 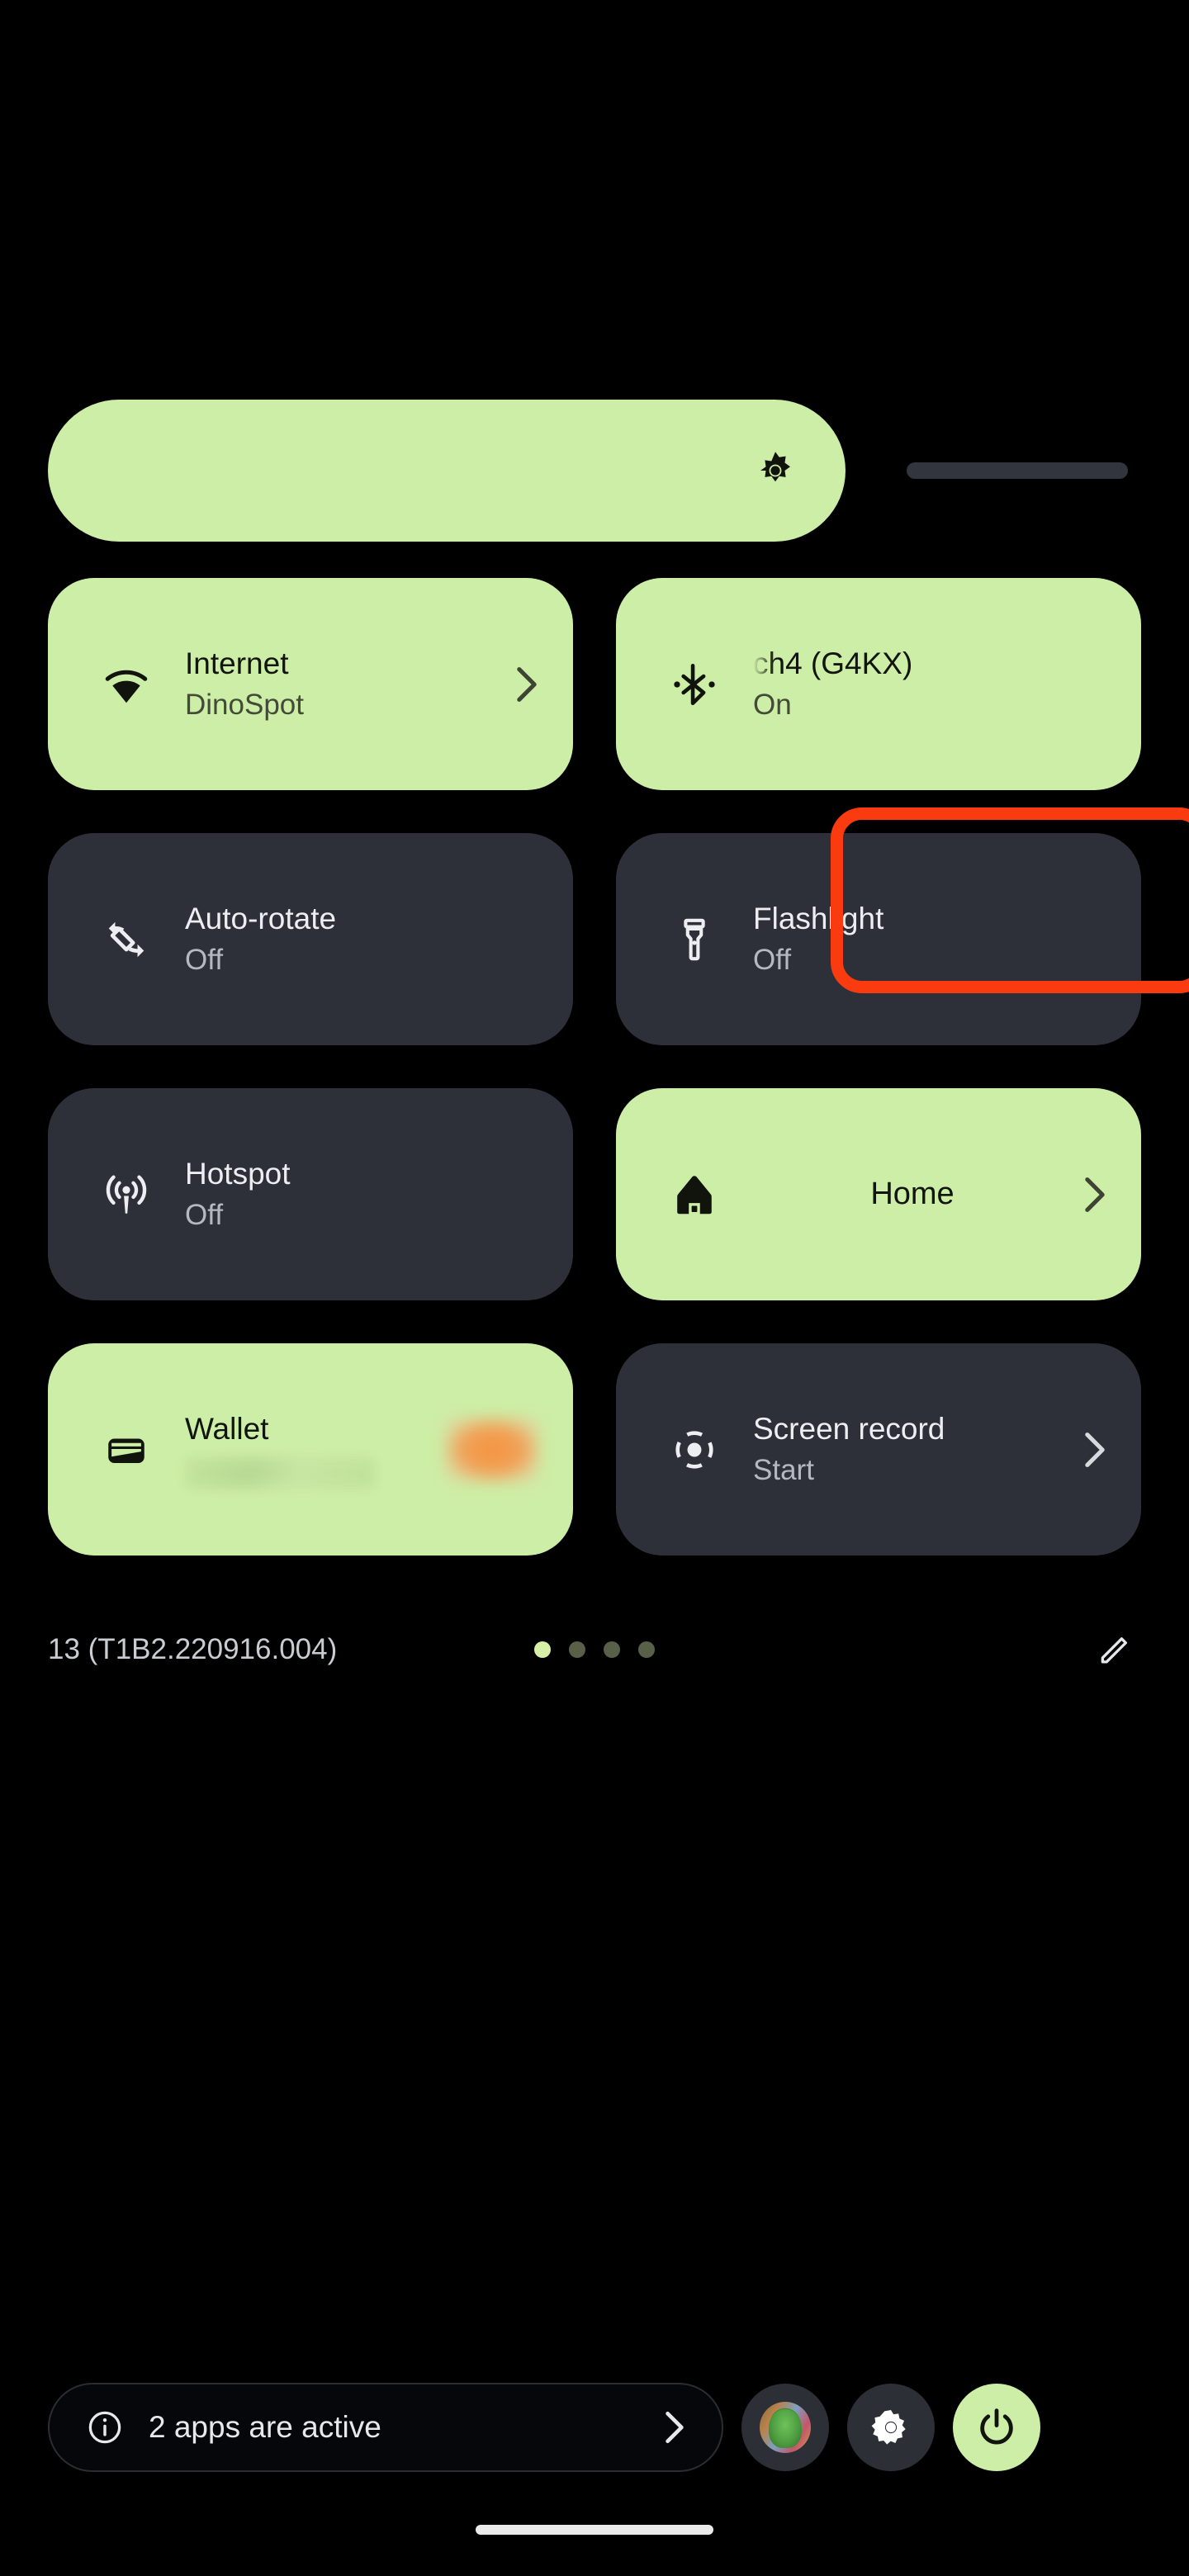 I want to click on power-icon, so click(x=996, y=2426).